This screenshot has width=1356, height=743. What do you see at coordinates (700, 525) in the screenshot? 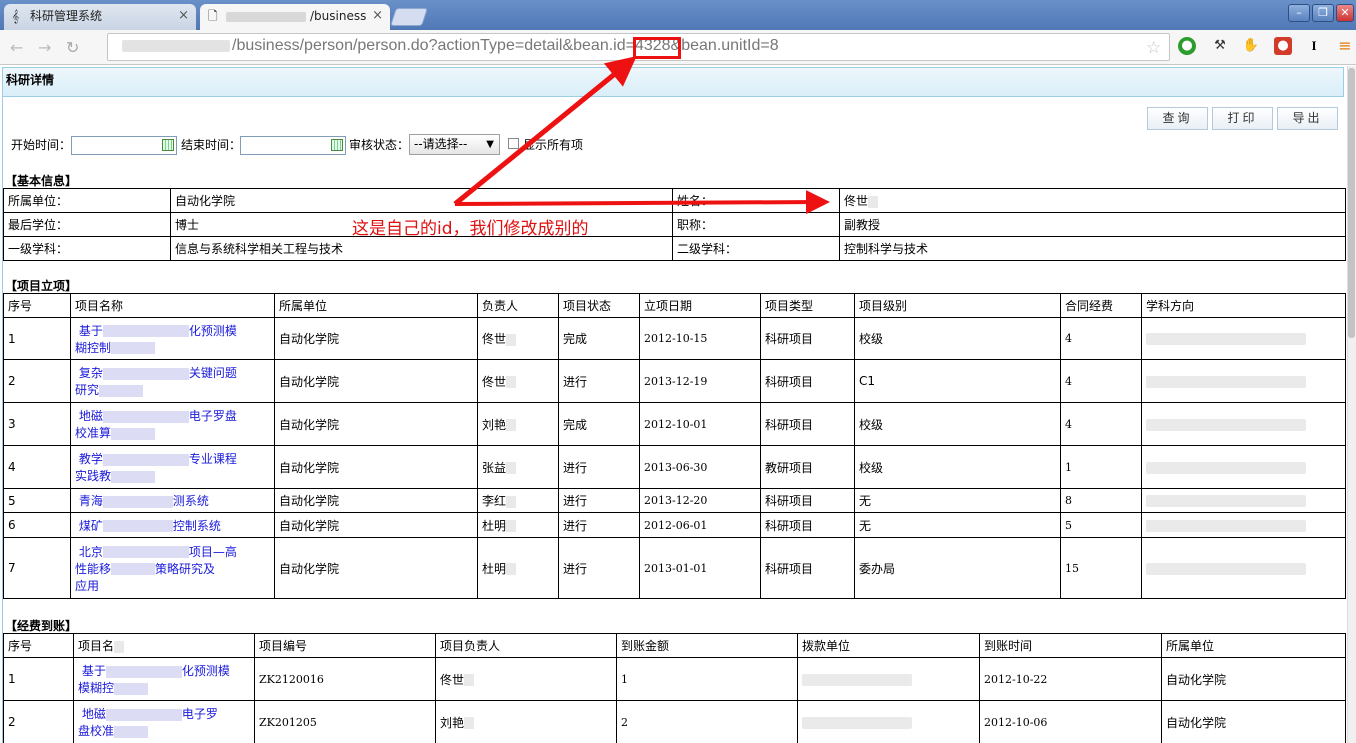
I see `date-cell: 2012-06-01` at bounding box center [700, 525].